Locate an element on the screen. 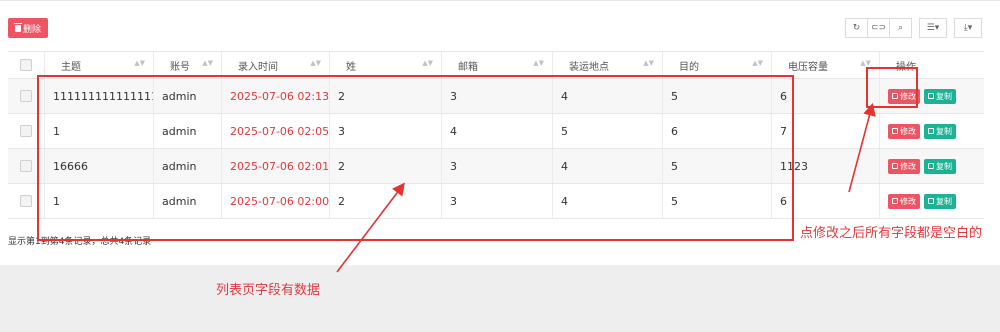 This screenshot has height=332, width=1000. cell-capacity: 7 is located at coordinates (825, 131).